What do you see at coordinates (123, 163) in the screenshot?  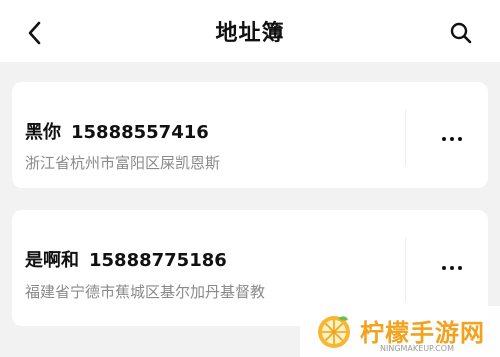 I see `contact-address: 浙江省杭州市富阳区屎凯恩斯` at bounding box center [123, 163].